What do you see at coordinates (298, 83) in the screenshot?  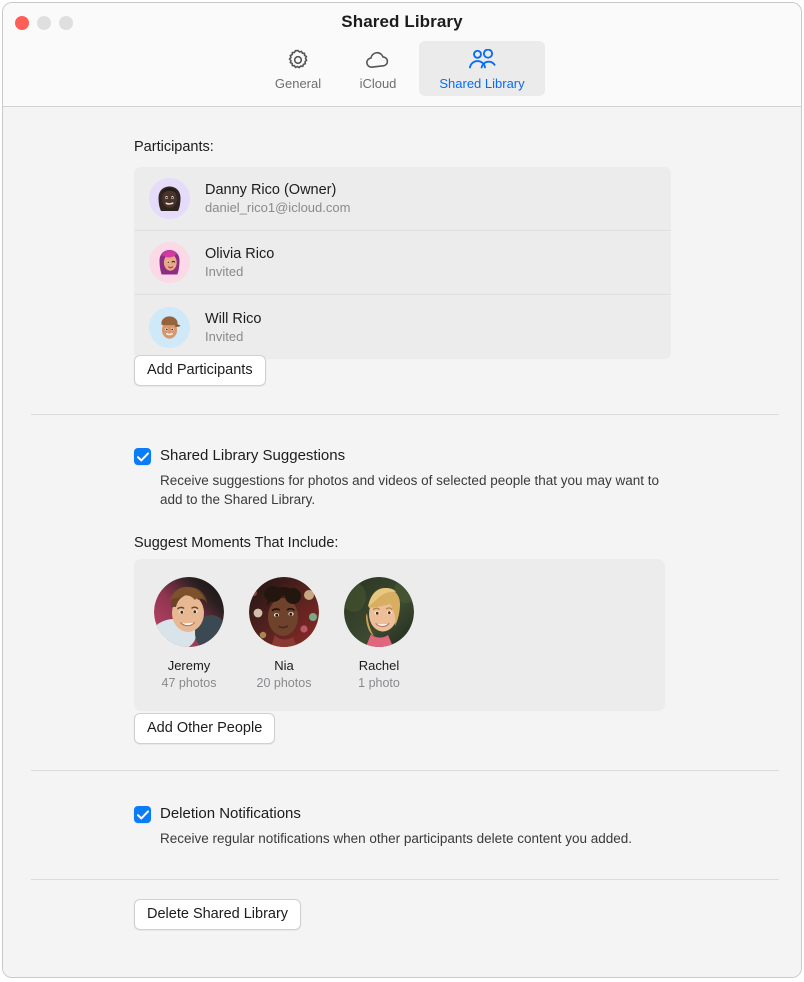 I see `tab-general-label: General` at bounding box center [298, 83].